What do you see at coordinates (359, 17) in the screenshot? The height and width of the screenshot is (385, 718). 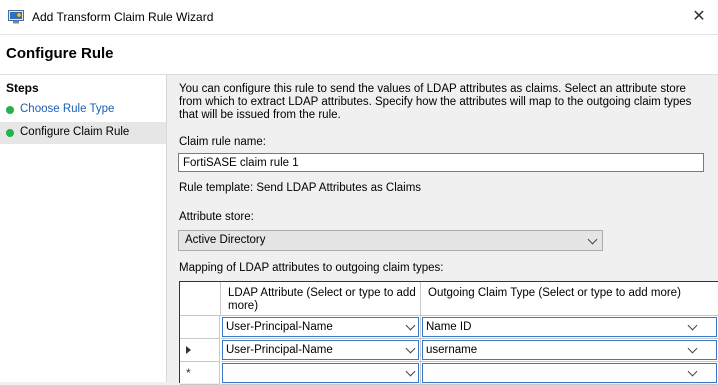 I see `window-titlebar: Add Transform Claim Rule Wizard ✕` at bounding box center [359, 17].